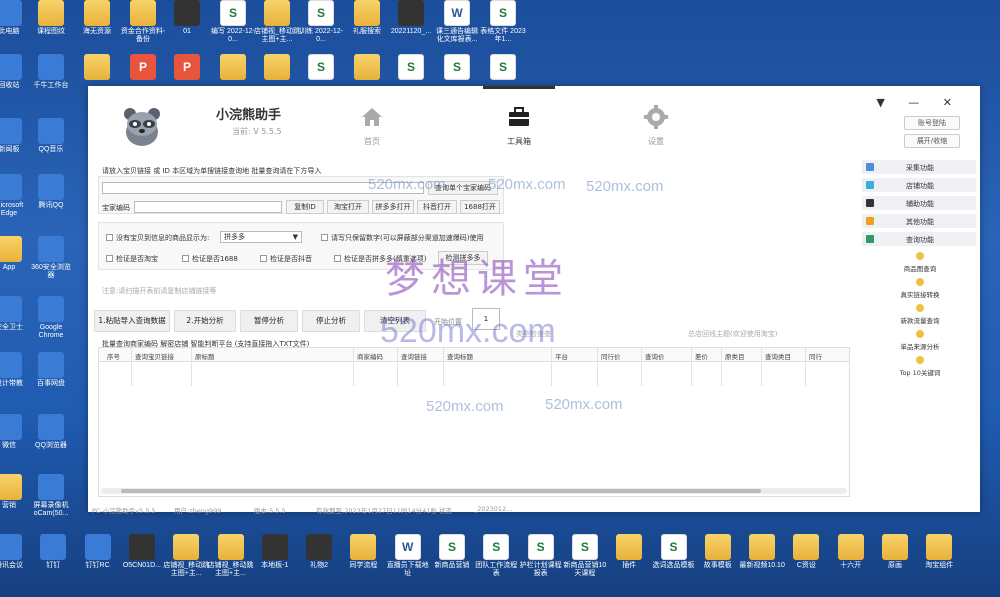 The width and height of the screenshot is (1000, 597). What do you see at coordinates (437, 207) in the screenshot?
I see `open-douyin-button: 抖音打开` at bounding box center [437, 207].